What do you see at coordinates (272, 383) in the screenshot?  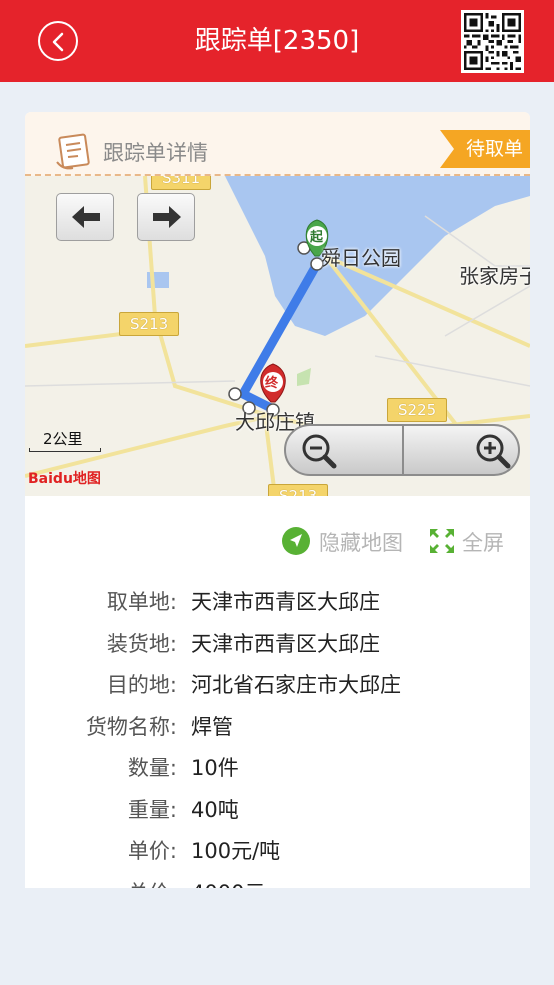 I see `end-marker-label: 终` at bounding box center [272, 383].